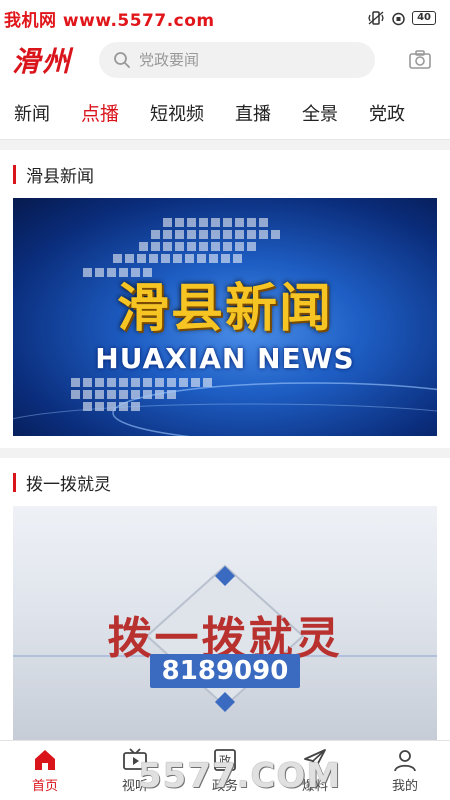 Image resolution: width=450 pixels, height=800 pixels. What do you see at coordinates (225, 18) in the screenshot?
I see `status-bar: 我机网 www.5577.com 40` at bounding box center [225, 18].